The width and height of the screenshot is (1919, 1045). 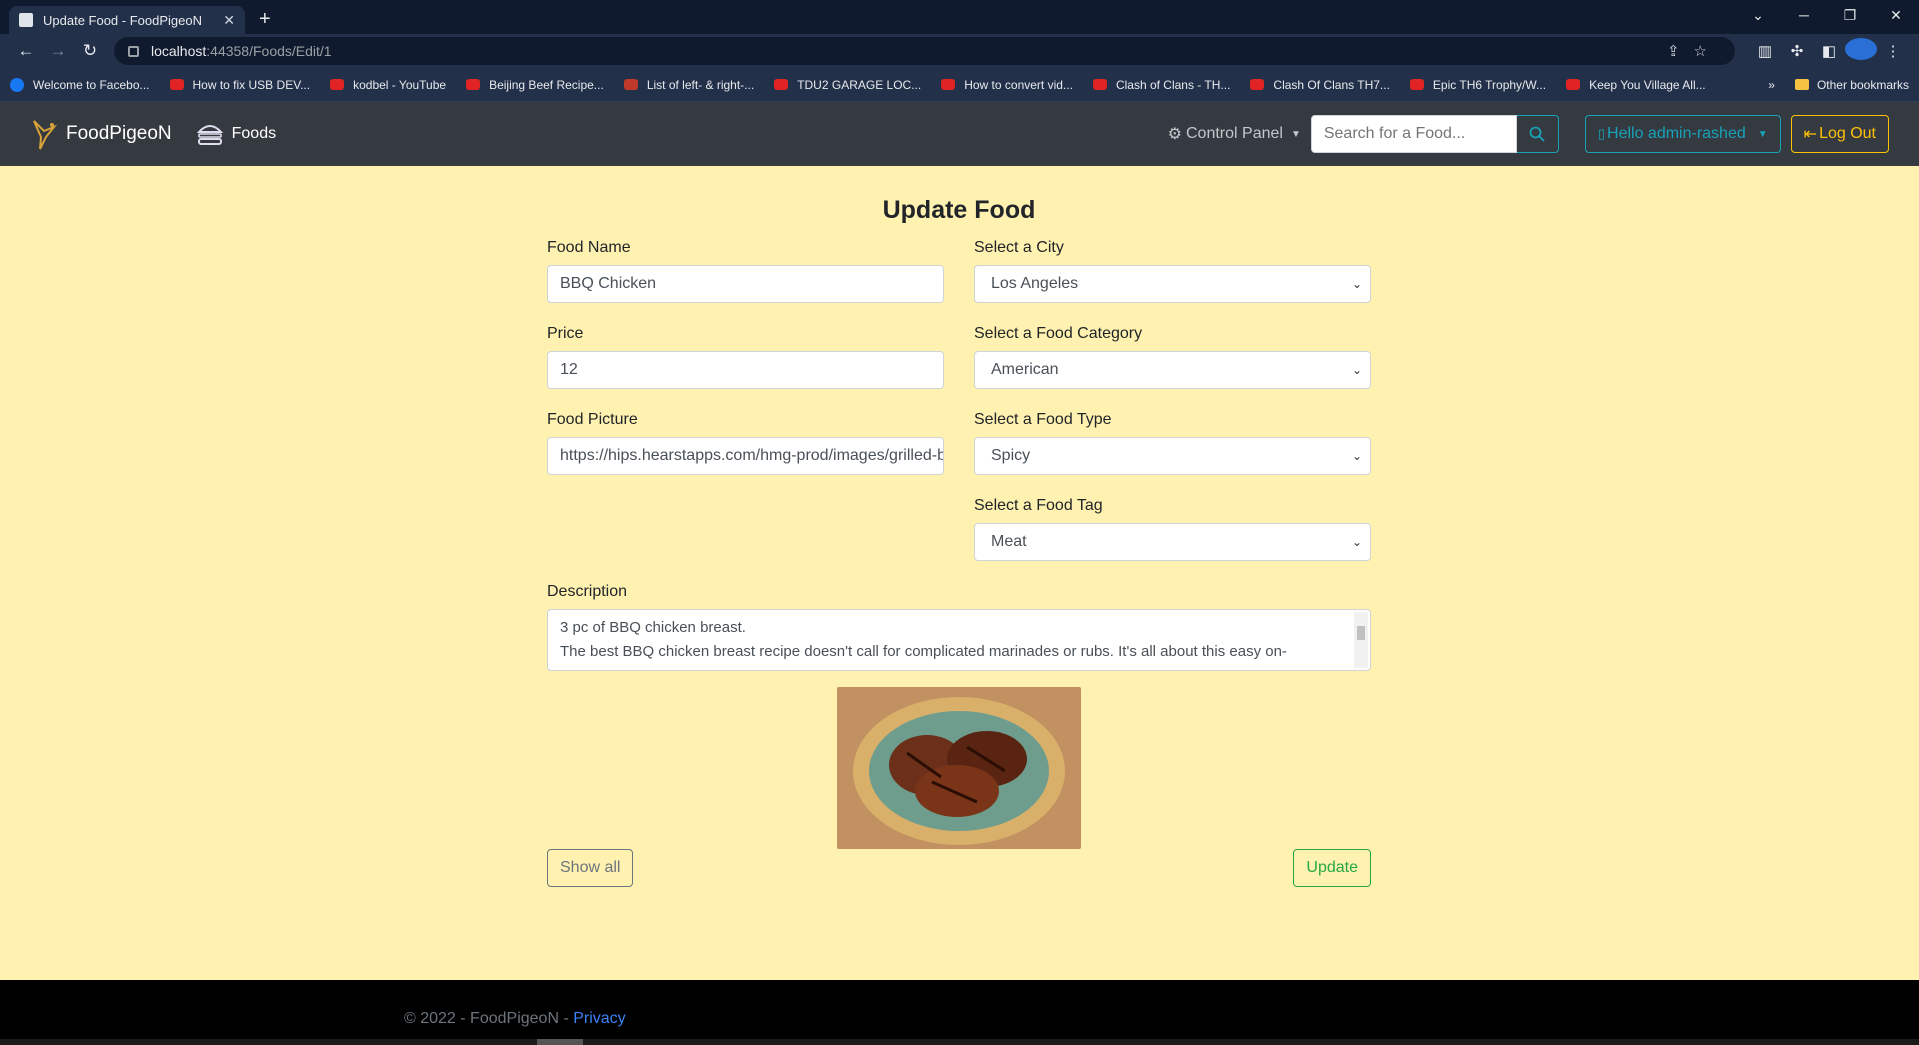 What do you see at coordinates (45, 135) in the screenshot?
I see `pigeon-logo-icon` at bounding box center [45, 135].